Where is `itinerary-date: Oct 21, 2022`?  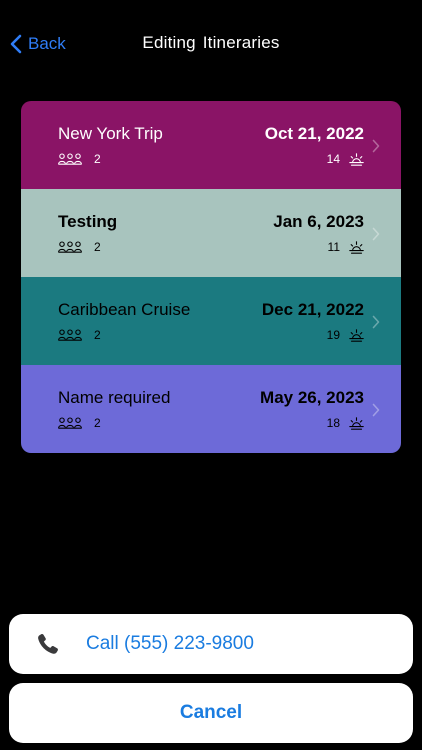 itinerary-date: Oct 21, 2022 is located at coordinates (314, 133).